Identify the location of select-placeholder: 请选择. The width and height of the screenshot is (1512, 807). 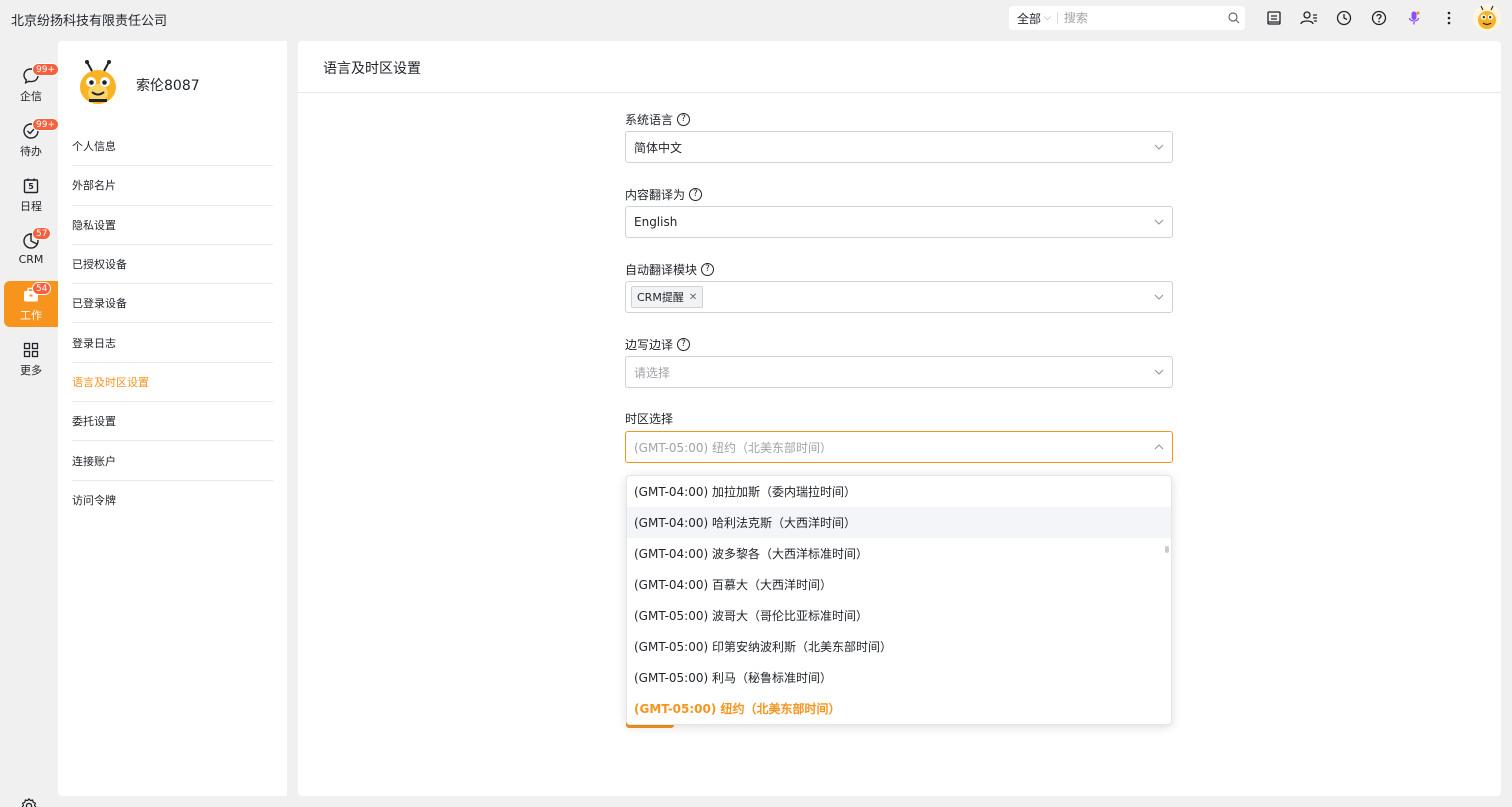
(652, 372).